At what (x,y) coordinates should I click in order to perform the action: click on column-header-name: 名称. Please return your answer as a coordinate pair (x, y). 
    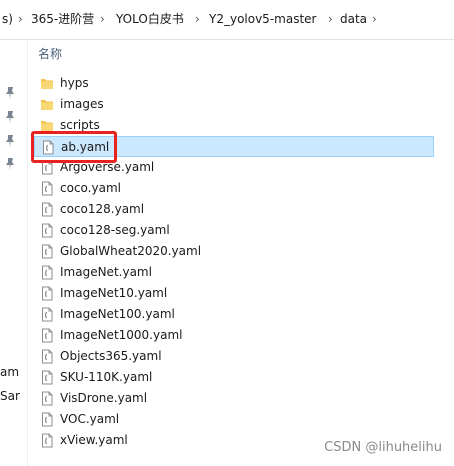
    Looking at the image, I should click on (50, 54).